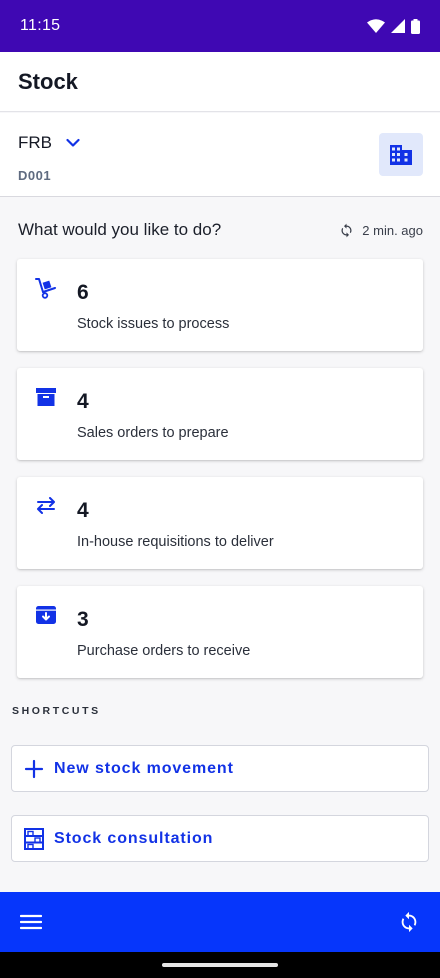  I want to click on last-refresh-time: 2 min. ago, so click(392, 230).